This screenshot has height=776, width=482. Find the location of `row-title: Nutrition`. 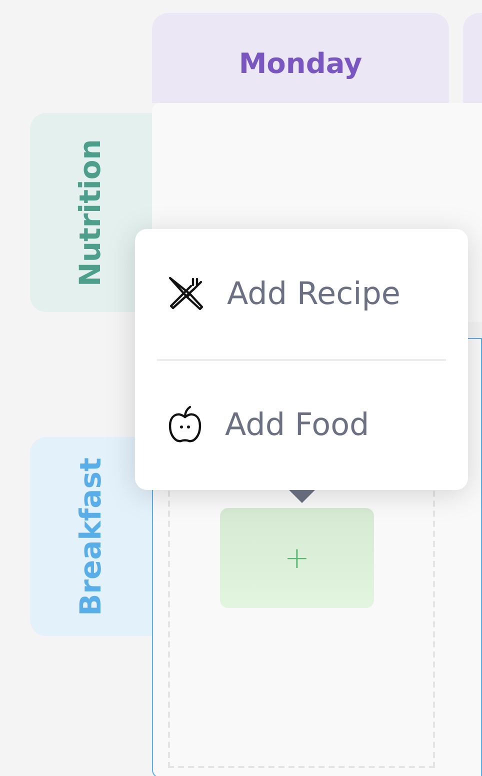

row-title: Nutrition is located at coordinates (90, 212).